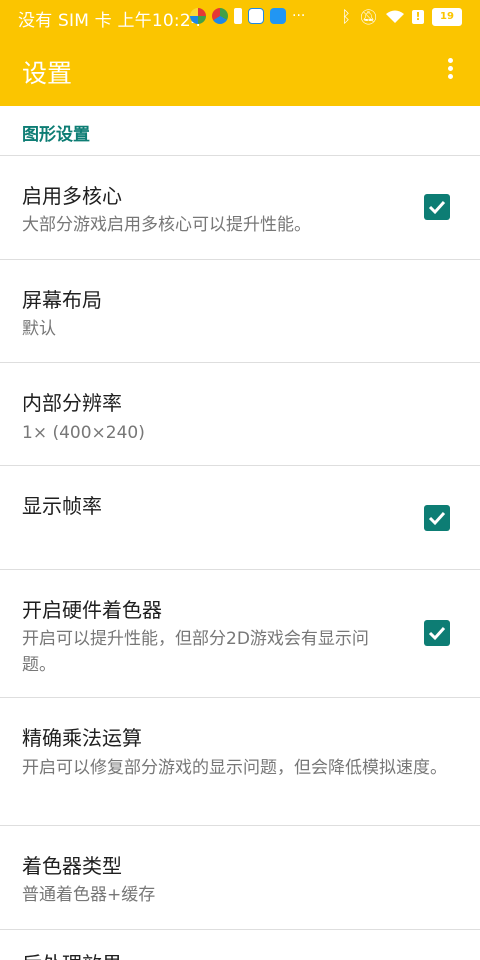 The image size is (480, 960). What do you see at coordinates (166, 225) in the screenshot?
I see `setting-subtitle: 大部分游戏启用多核心可以提升性能。` at bounding box center [166, 225].